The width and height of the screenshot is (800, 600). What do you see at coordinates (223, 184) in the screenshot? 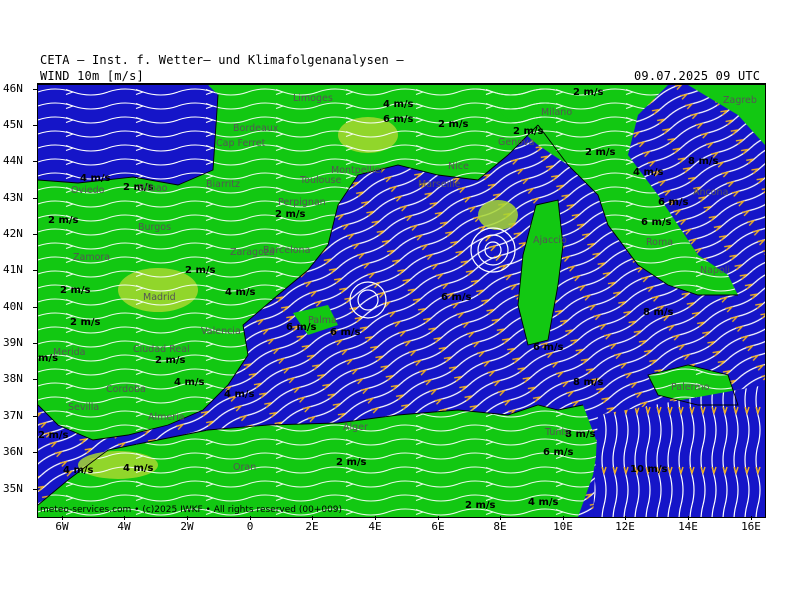
I see `svg-text: Biarritz` at bounding box center [223, 184].